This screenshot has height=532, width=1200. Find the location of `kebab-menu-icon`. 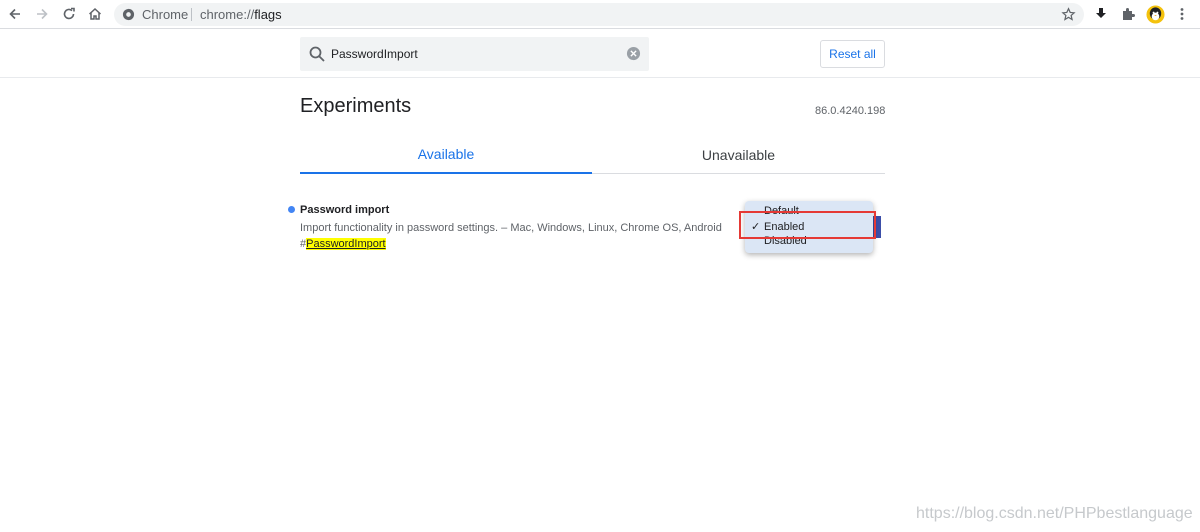

kebab-menu-icon is located at coordinates (1182, 14).